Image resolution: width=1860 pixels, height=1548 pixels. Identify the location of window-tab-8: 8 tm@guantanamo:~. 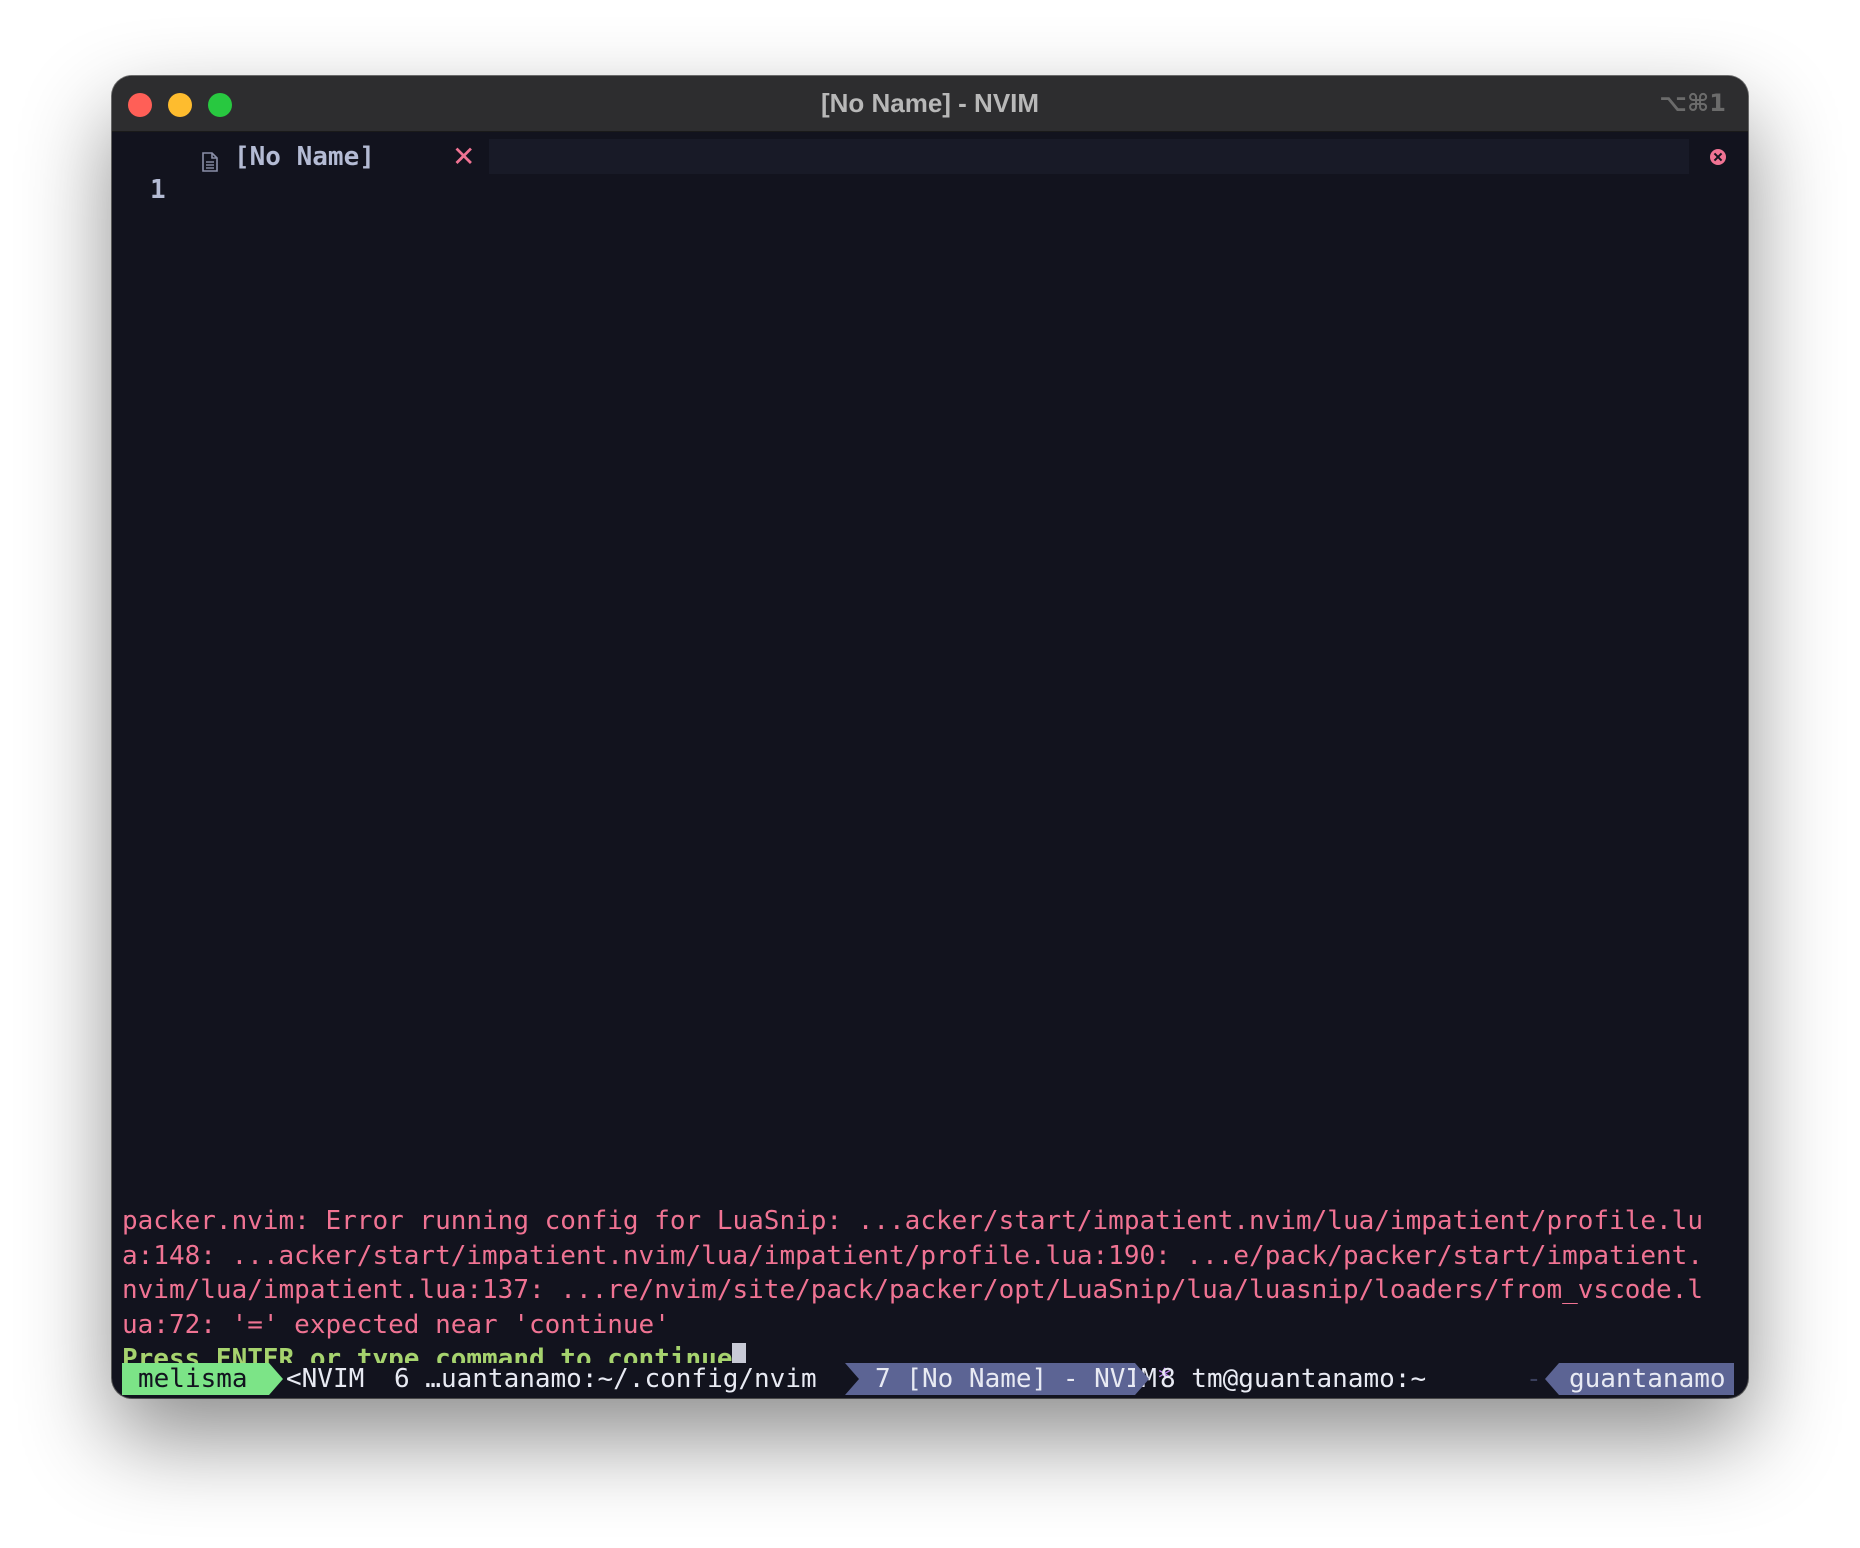
(1293, 1379).